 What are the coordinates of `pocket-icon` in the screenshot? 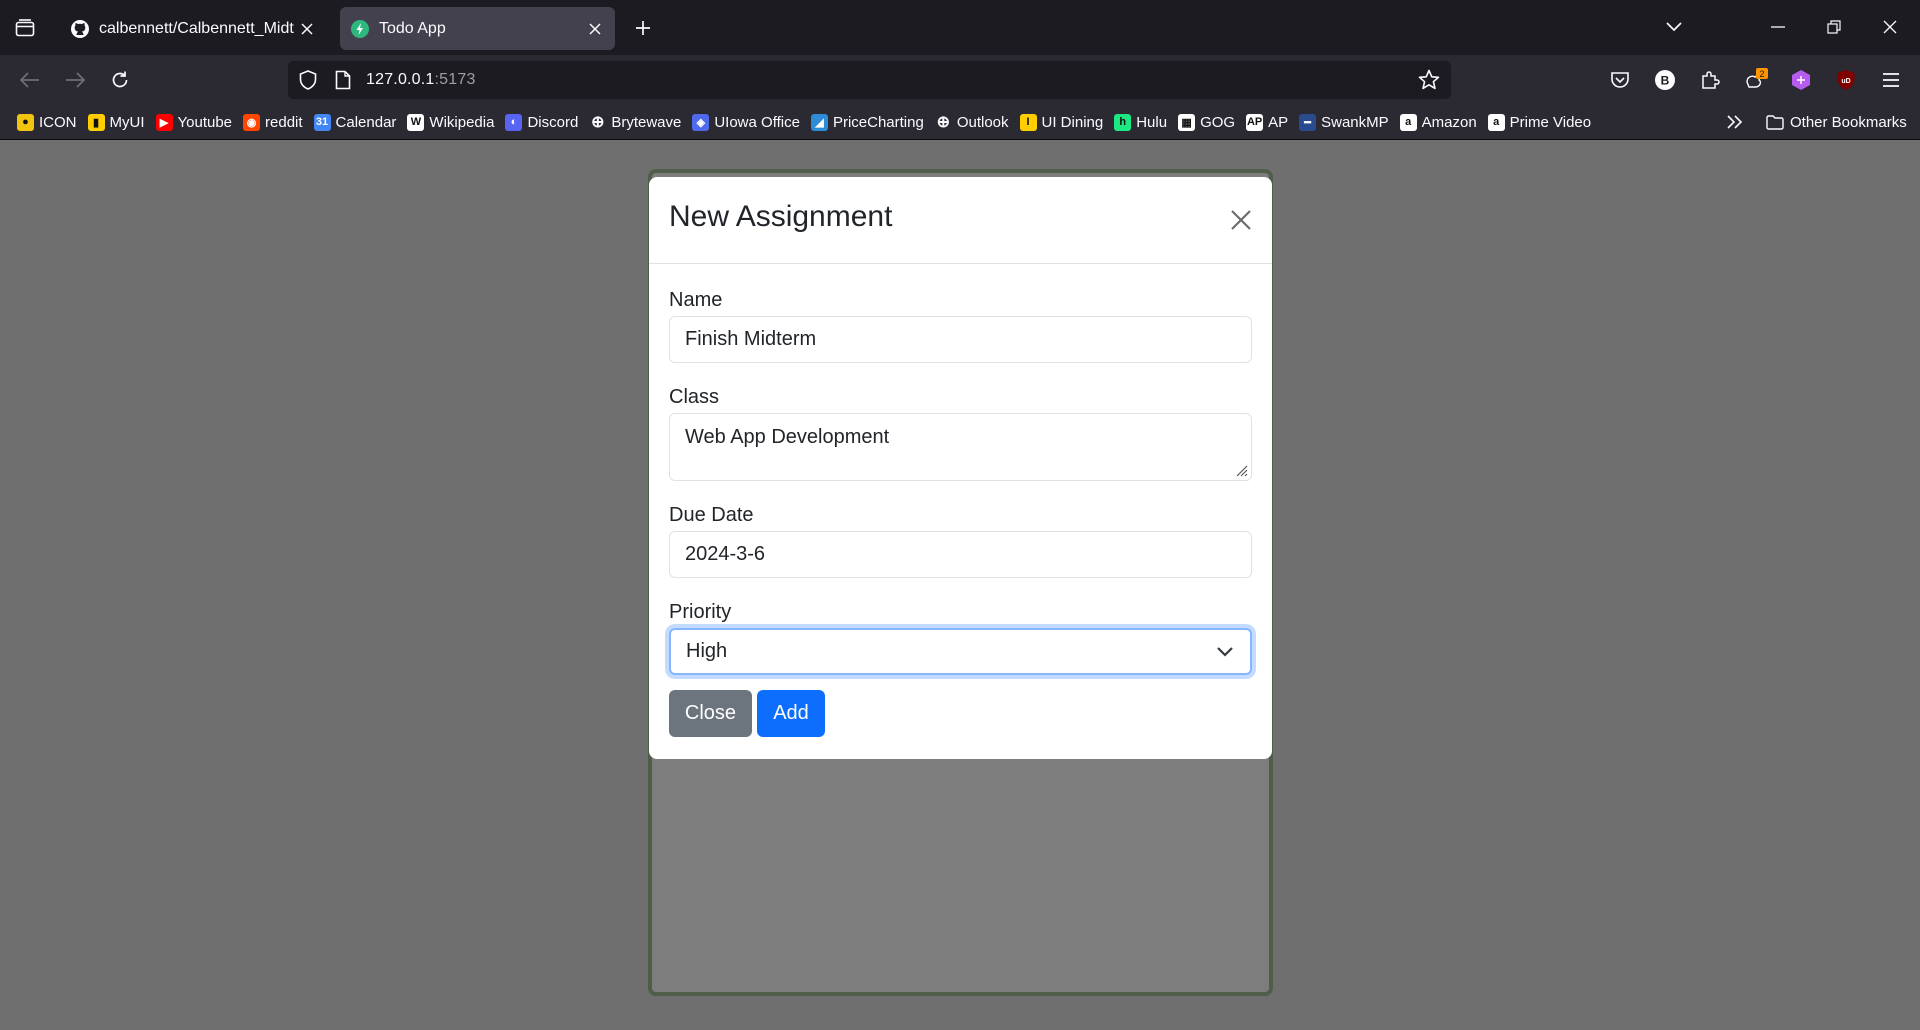 It's located at (1620, 80).